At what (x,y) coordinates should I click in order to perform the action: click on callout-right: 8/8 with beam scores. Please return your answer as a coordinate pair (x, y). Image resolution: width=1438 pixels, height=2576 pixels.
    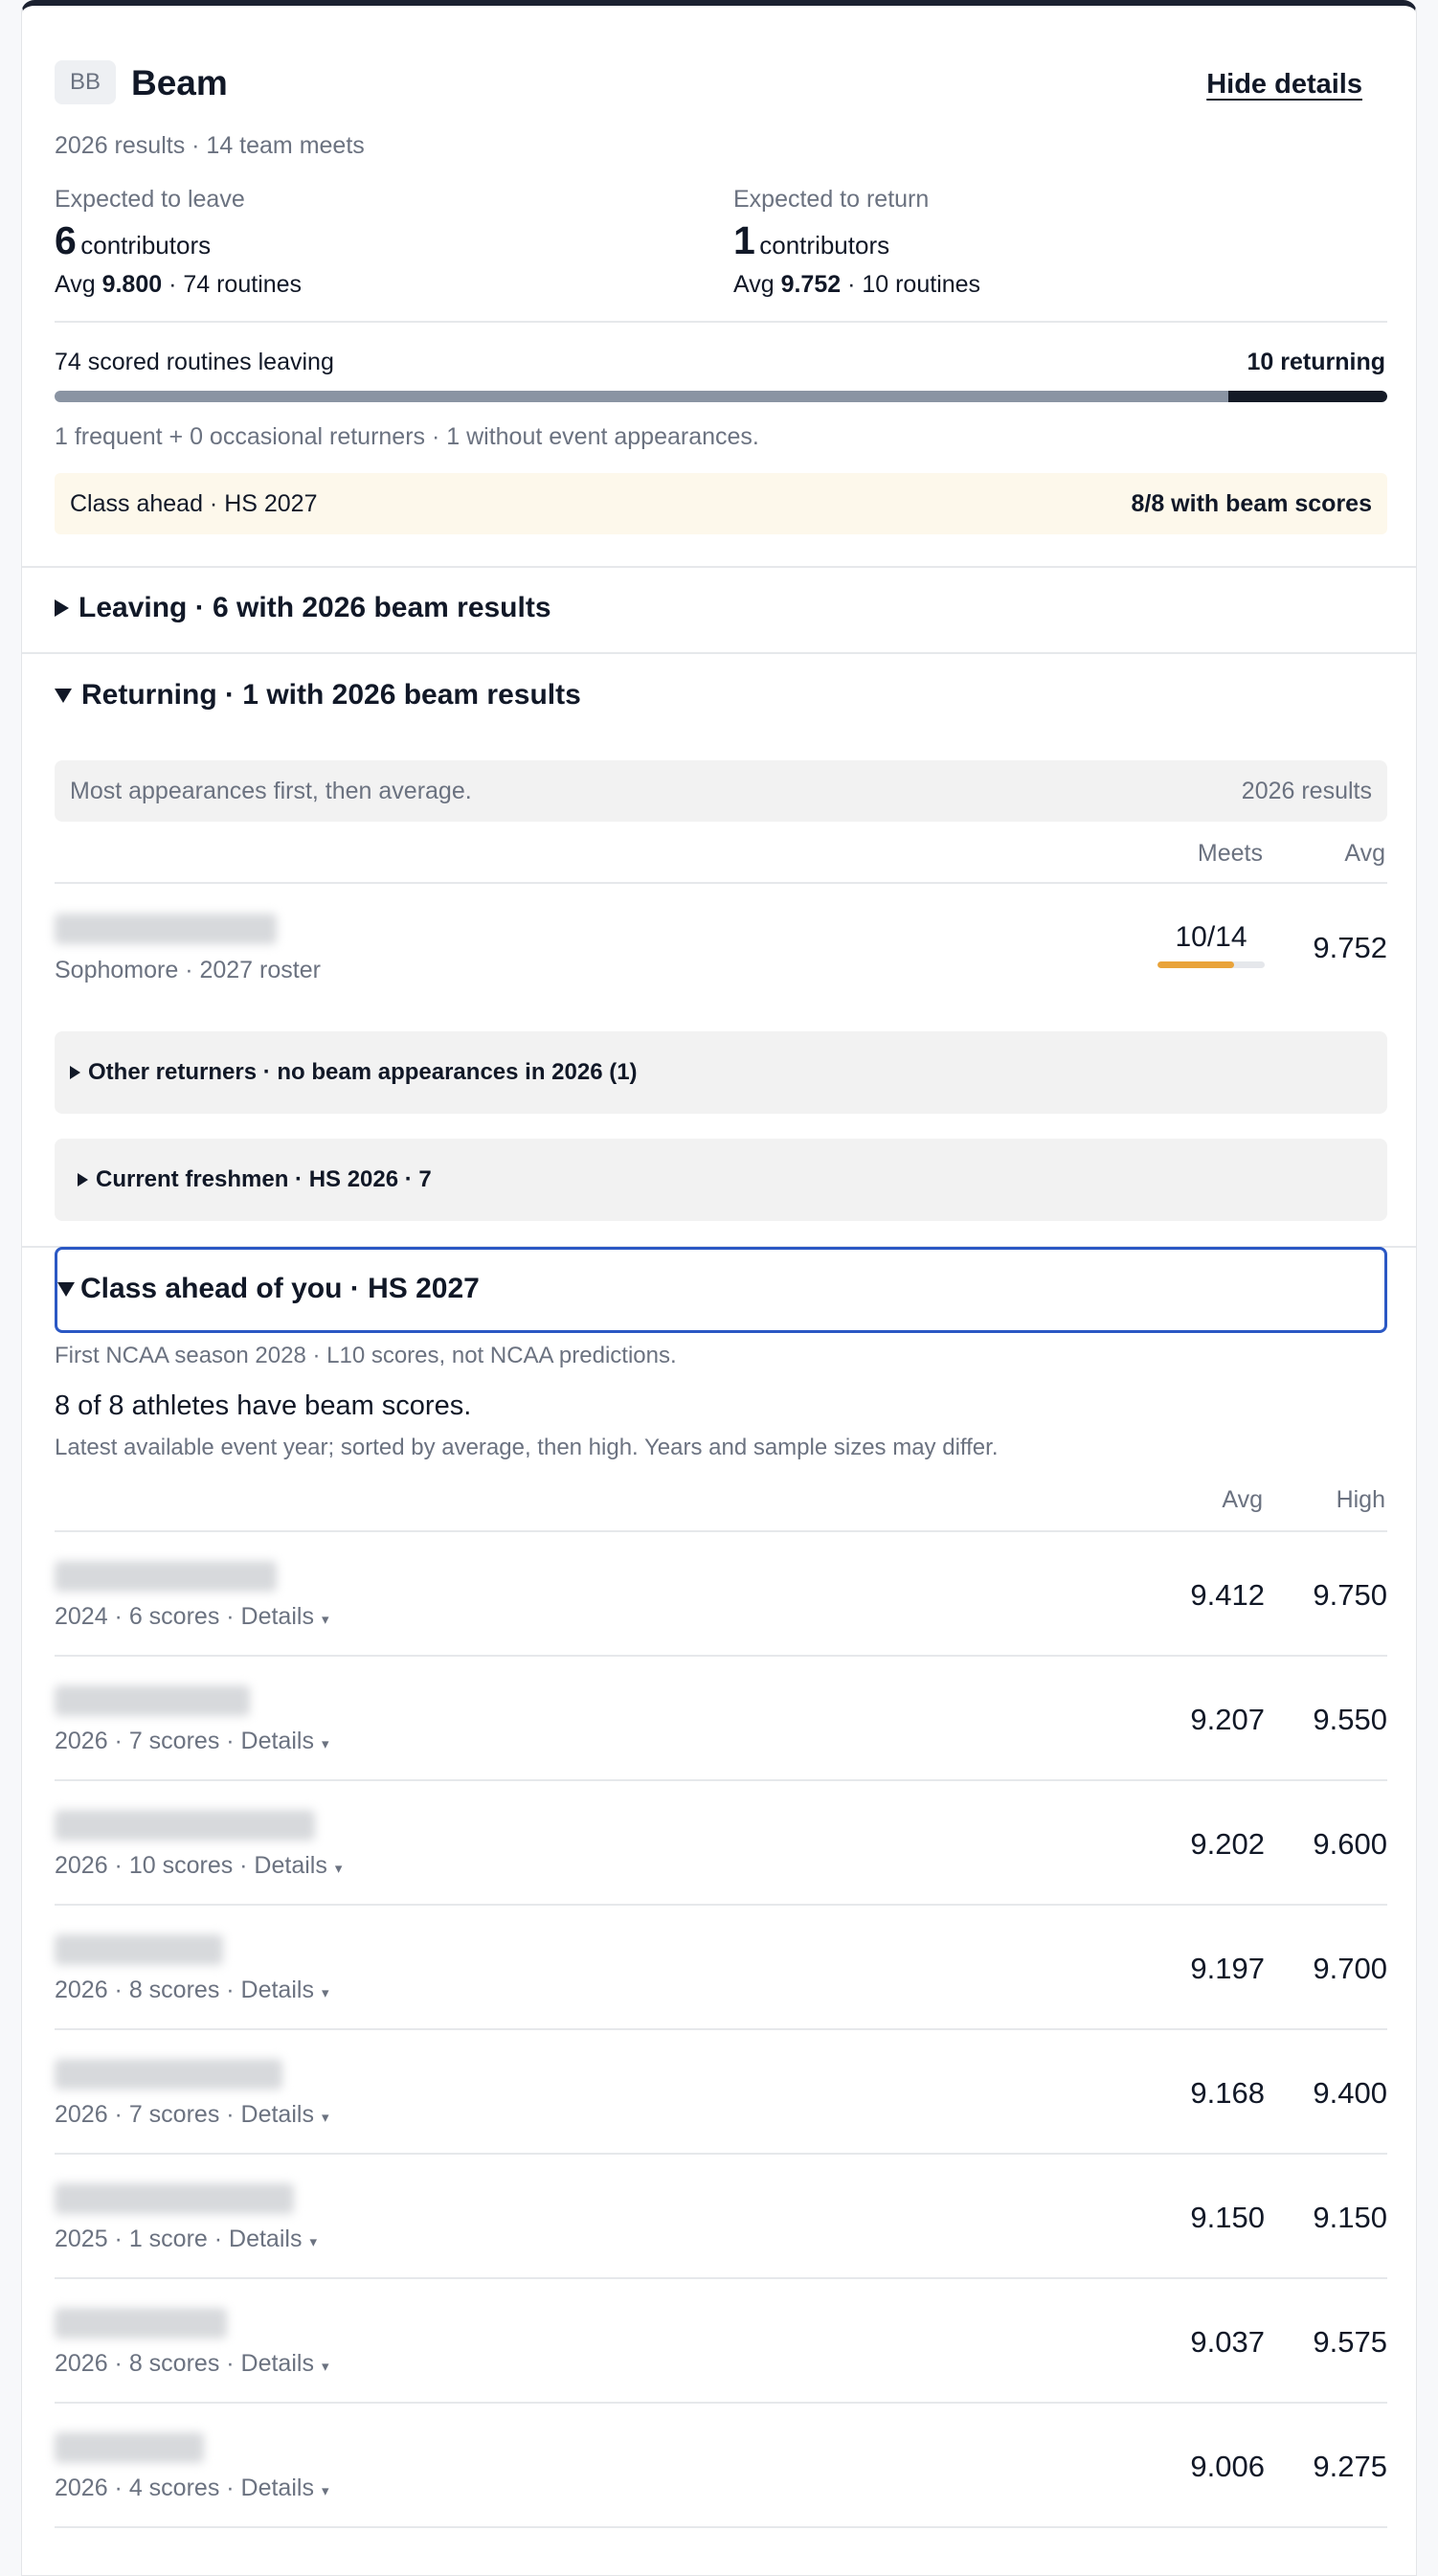
    Looking at the image, I should click on (1251, 503).